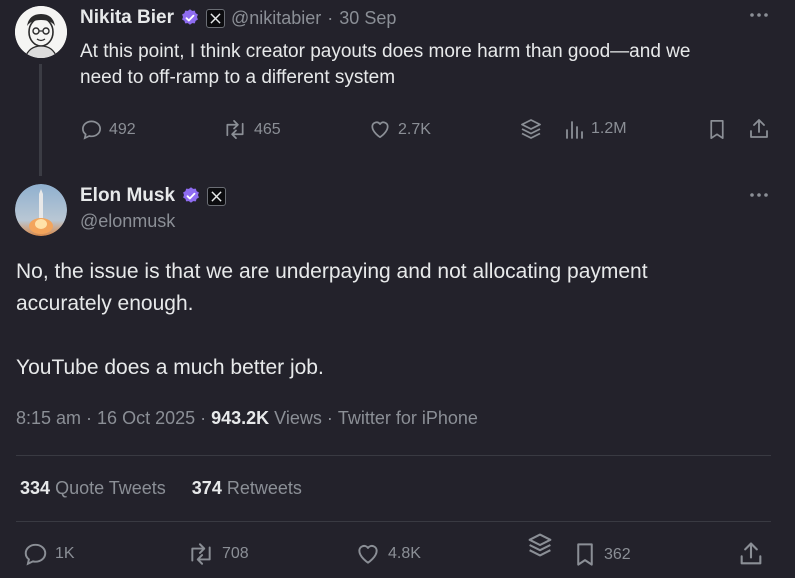  What do you see at coordinates (40, 120) in the screenshot?
I see `thread-line` at bounding box center [40, 120].